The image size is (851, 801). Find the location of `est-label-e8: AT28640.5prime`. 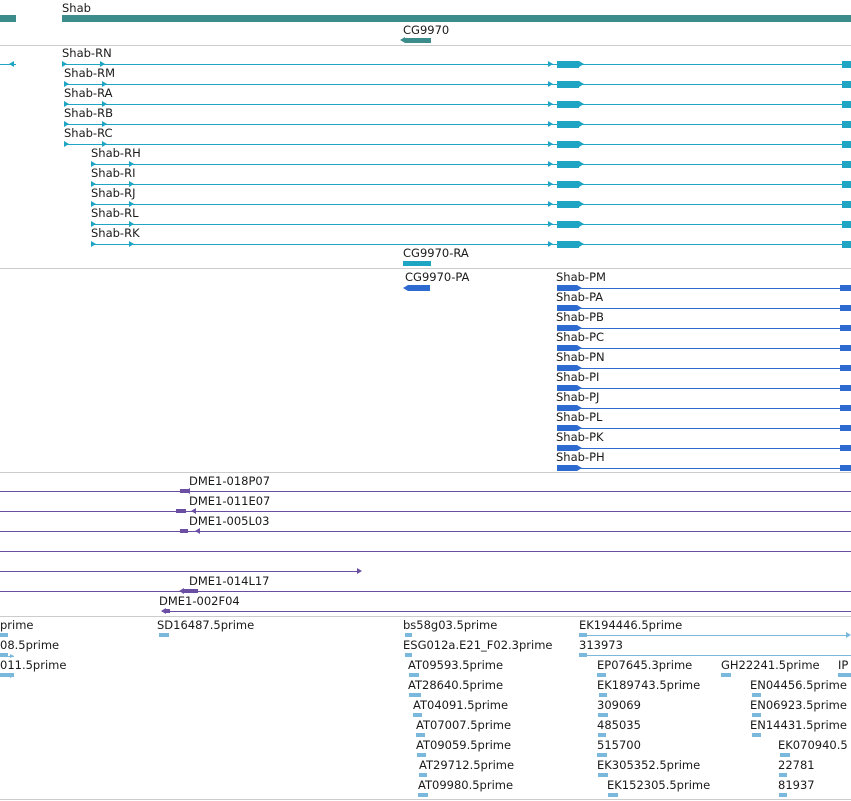

est-label-e8: AT28640.5prime is located at coordinates (455, 685).